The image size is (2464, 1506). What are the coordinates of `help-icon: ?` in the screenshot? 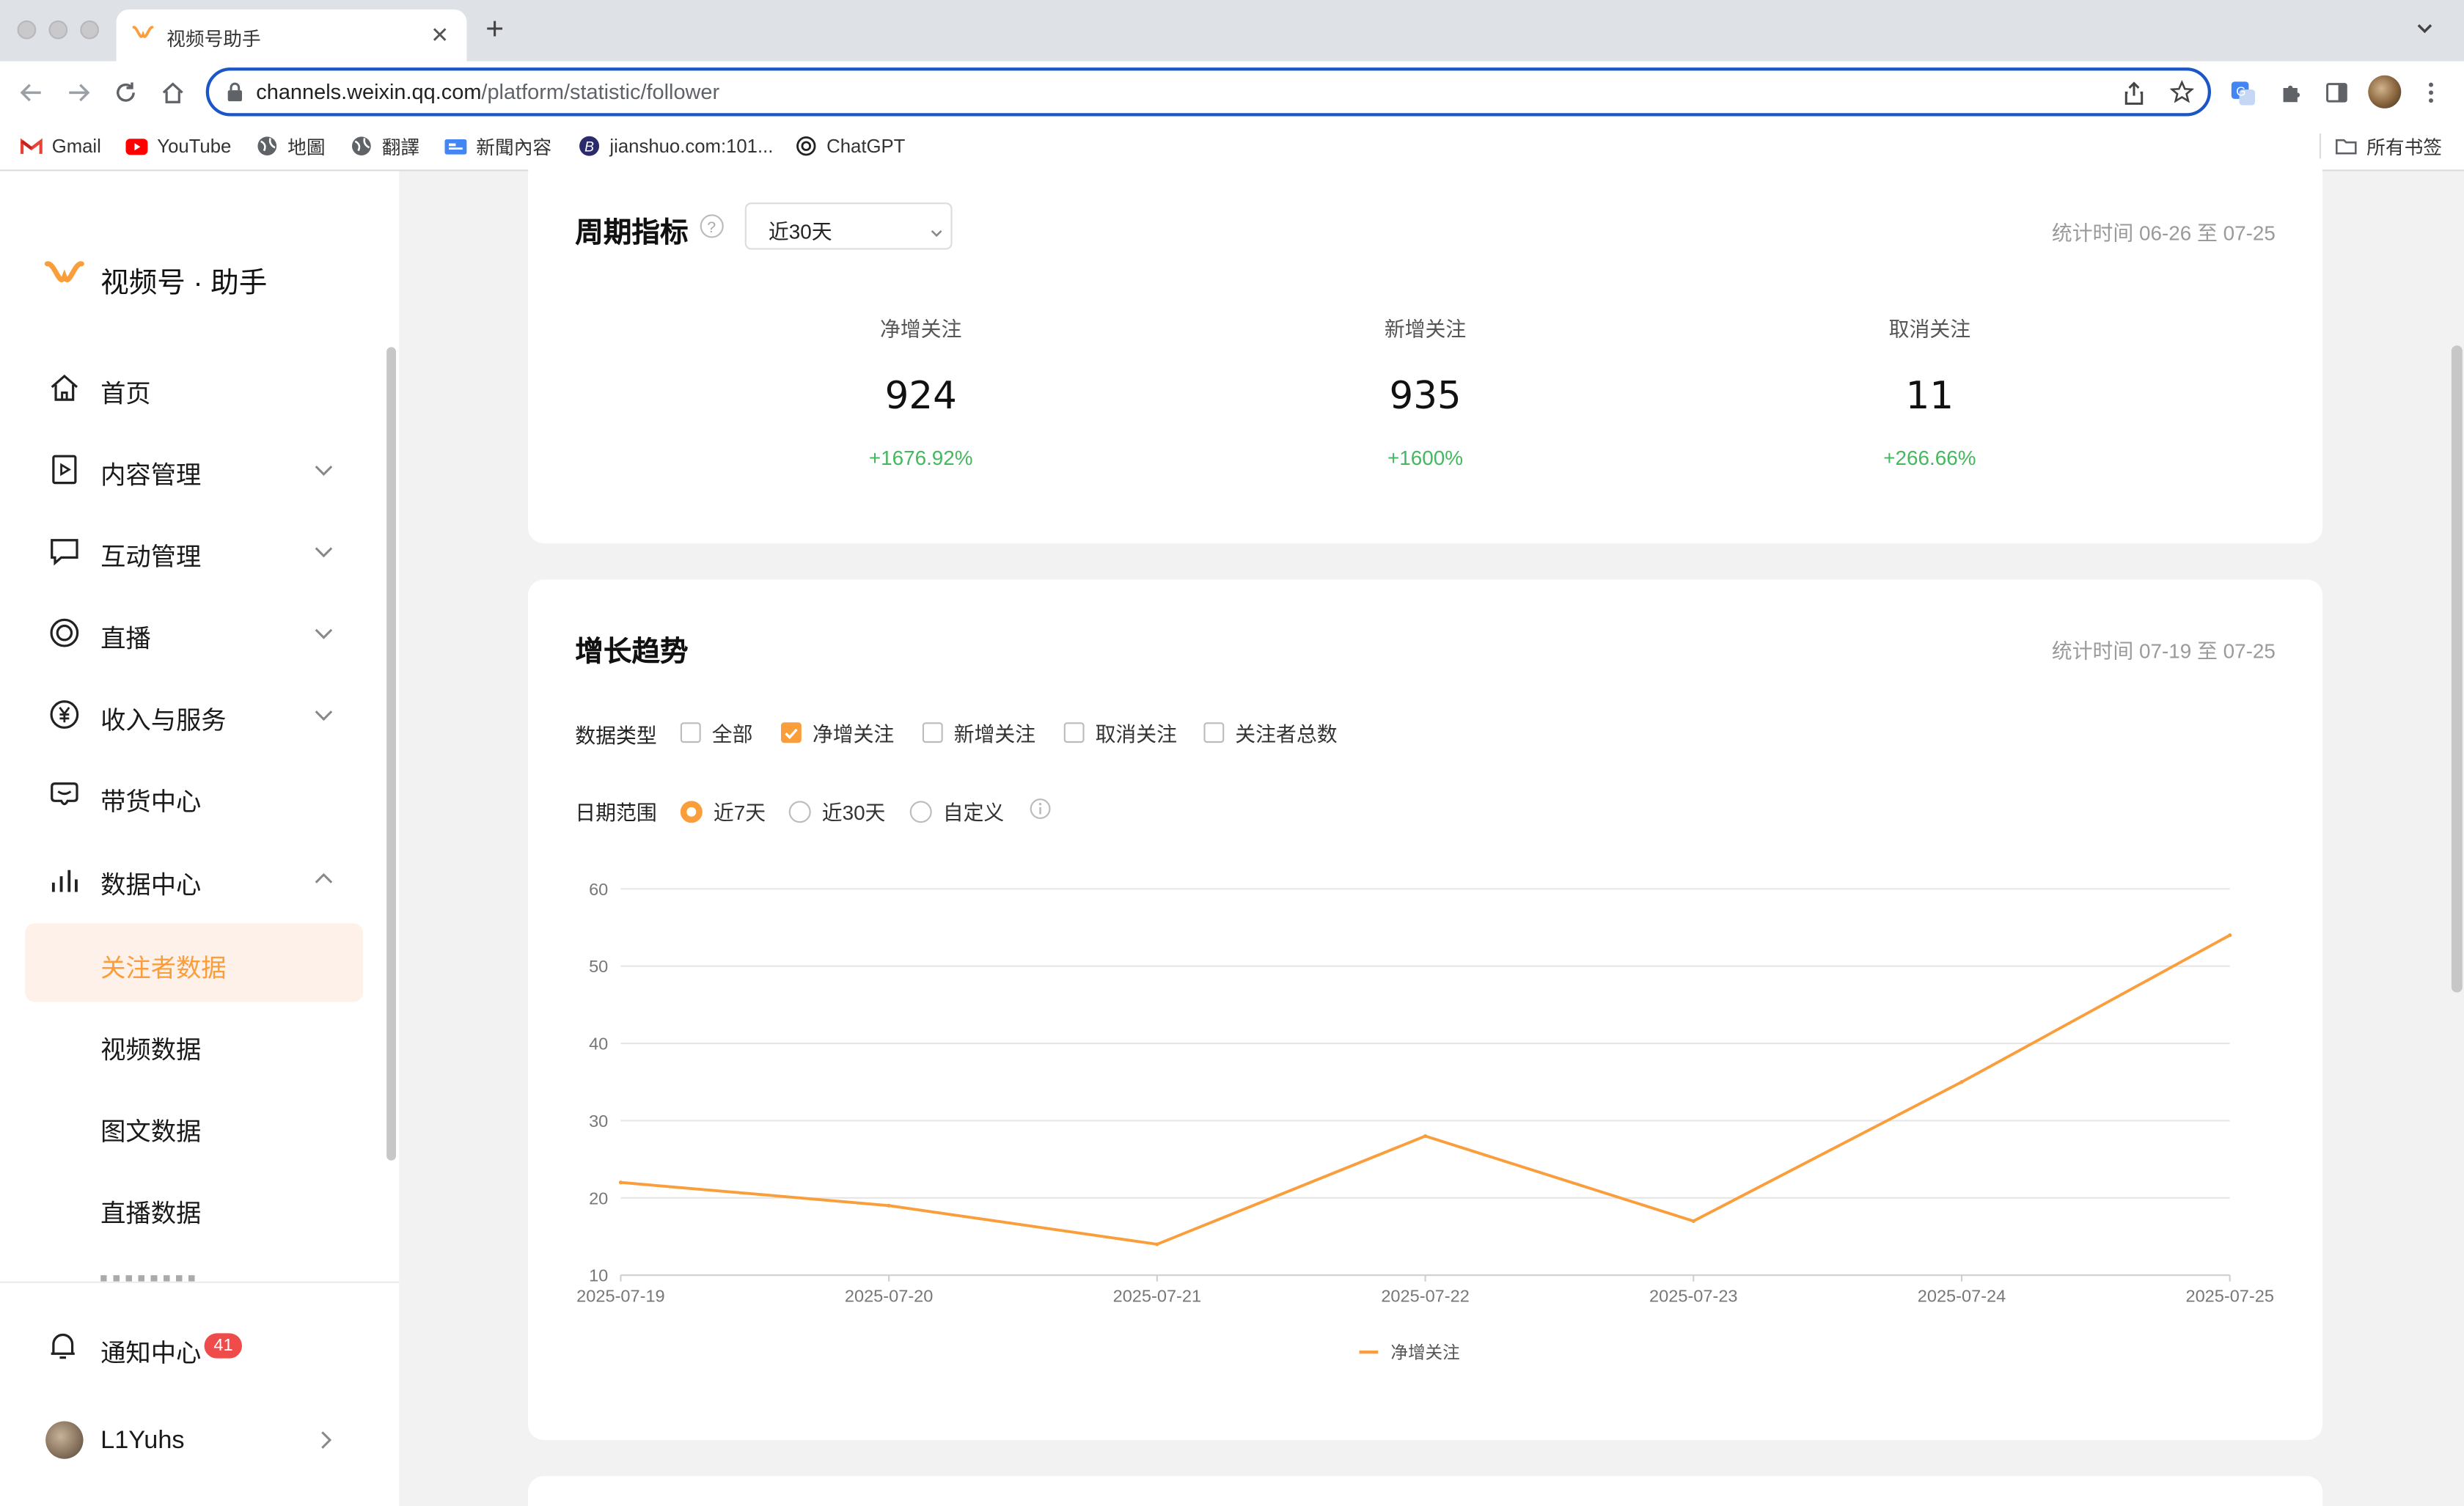 It's located at (712, 229).